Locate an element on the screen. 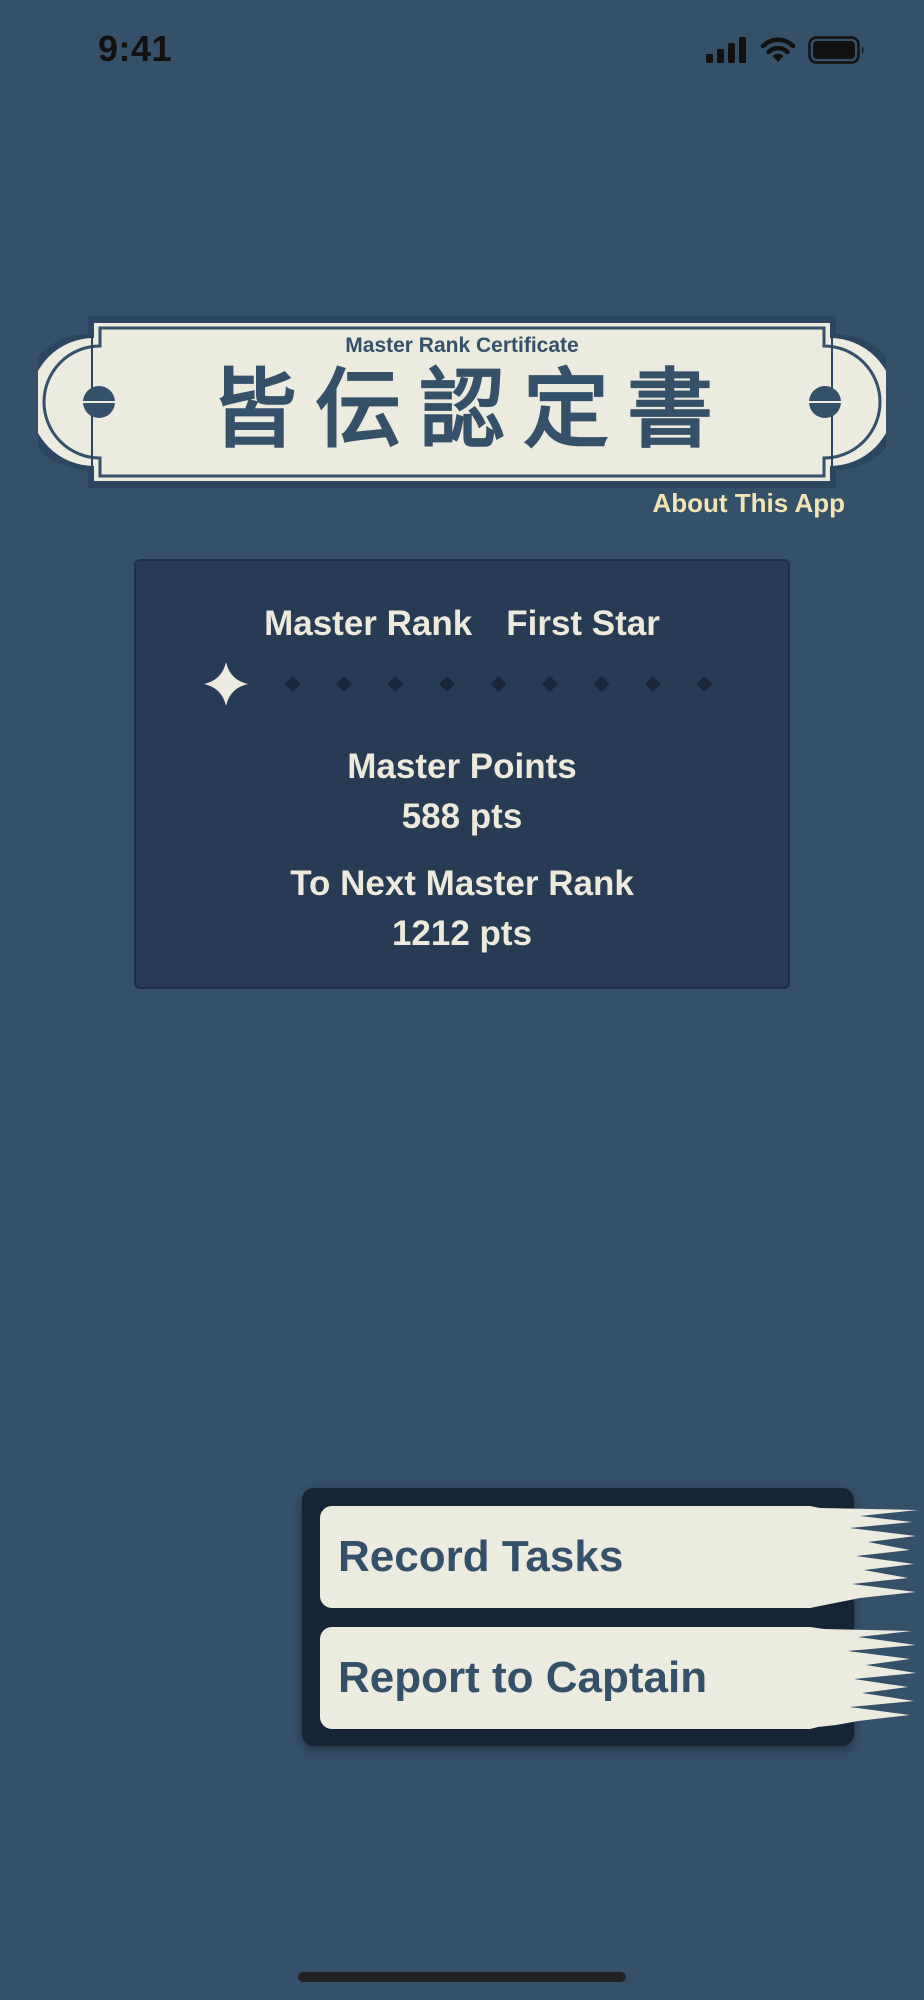  star-progress is located at coordinates (474, 684).